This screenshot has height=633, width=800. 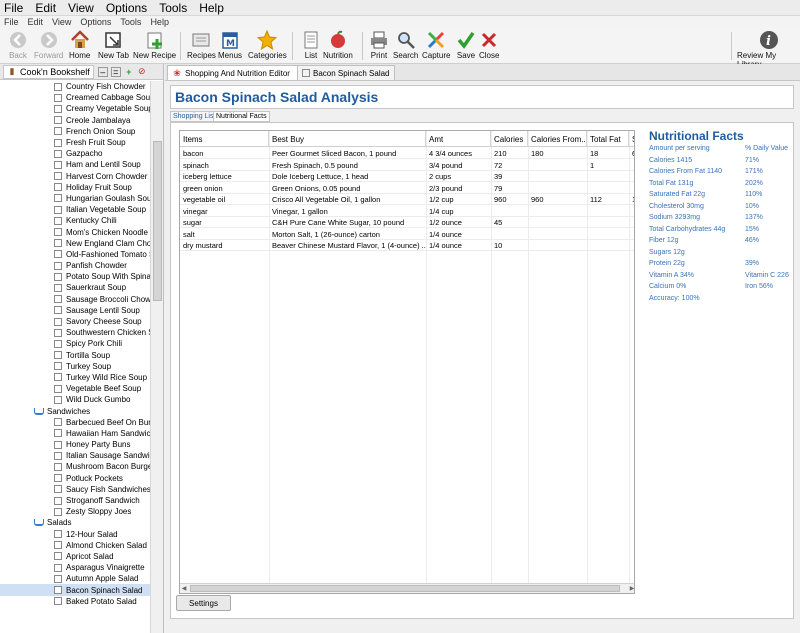 What do you see at coordinates (130, 22) in the screenshot?
I see `secondary-menu-tools: Tools` at bounding box center [130, 22].